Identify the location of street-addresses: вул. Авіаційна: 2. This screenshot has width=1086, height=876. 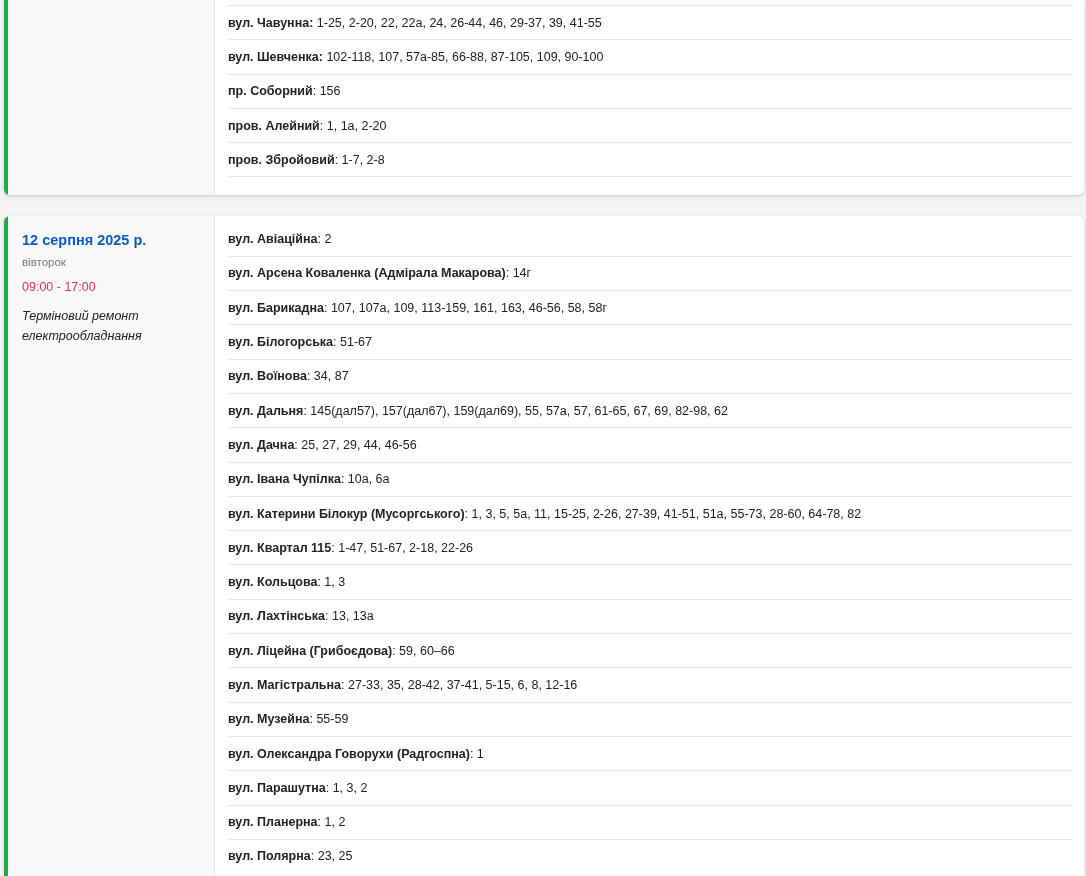
(280, 239).